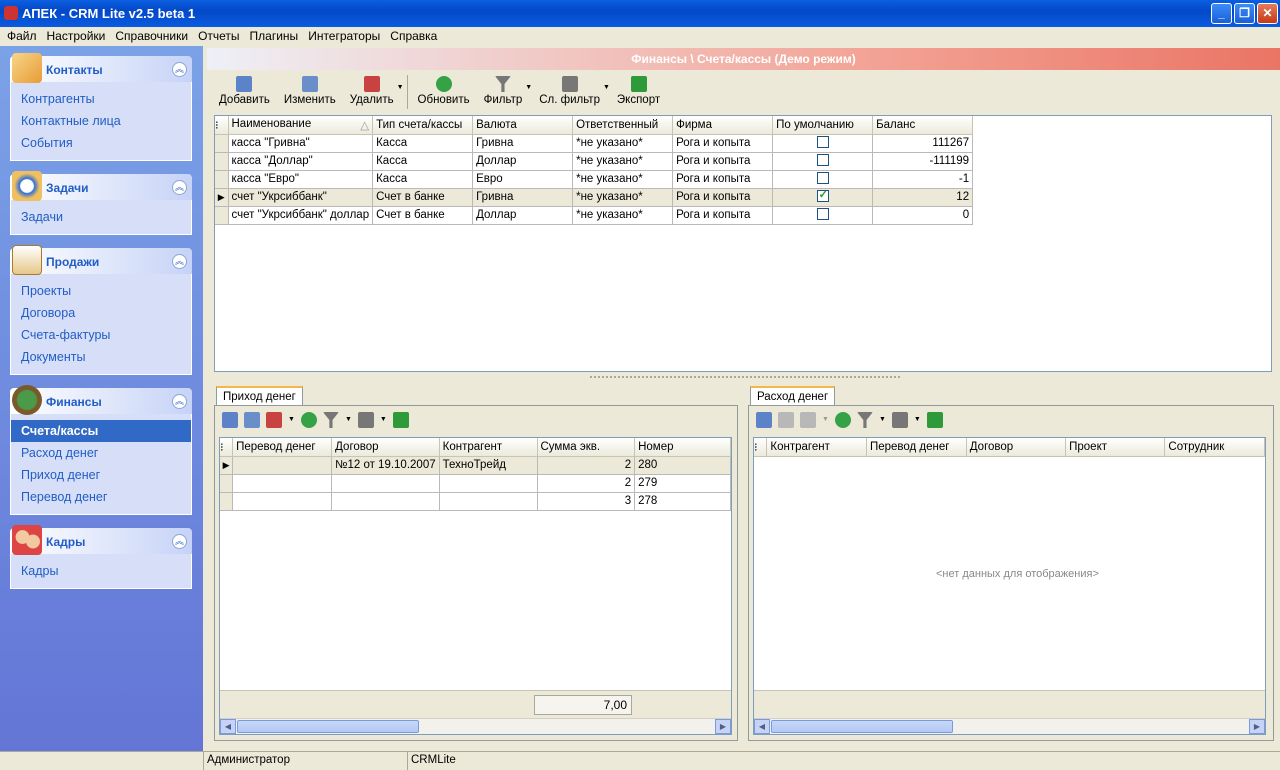  What do you see at coordinates (101, 68) in the screenshot?
I see `group-header: Контакты ︽` at bounding box center [101, 68].